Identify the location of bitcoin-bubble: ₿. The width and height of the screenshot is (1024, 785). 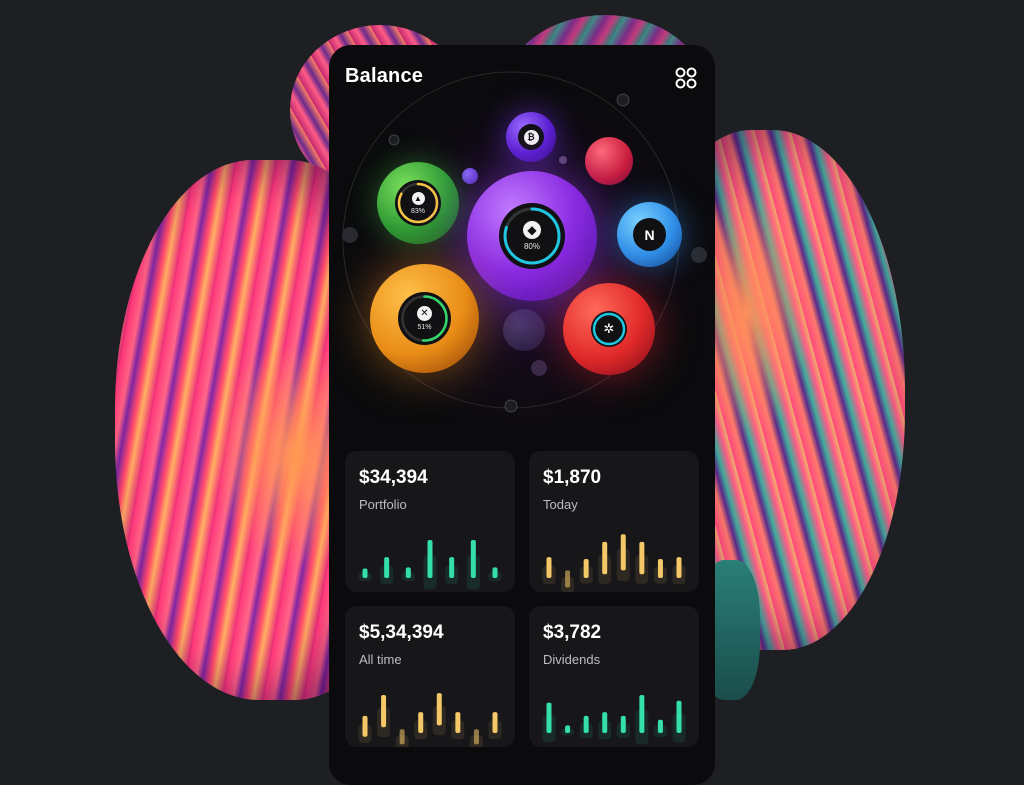
(531, 137).